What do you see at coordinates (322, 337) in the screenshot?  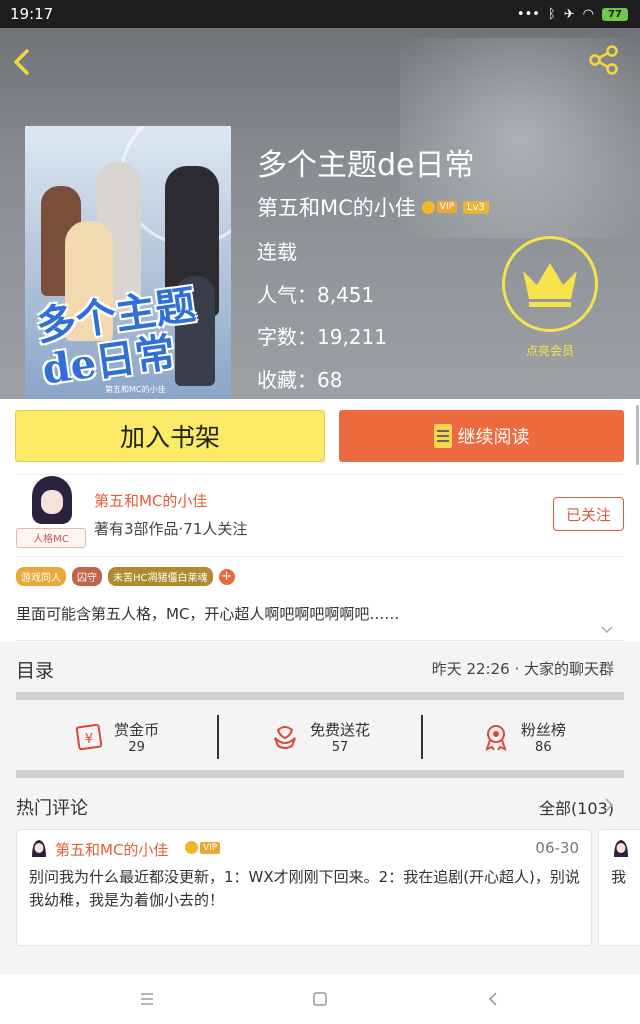 I see `word-count: 字数：19,211` at bounding box center [322, 337].